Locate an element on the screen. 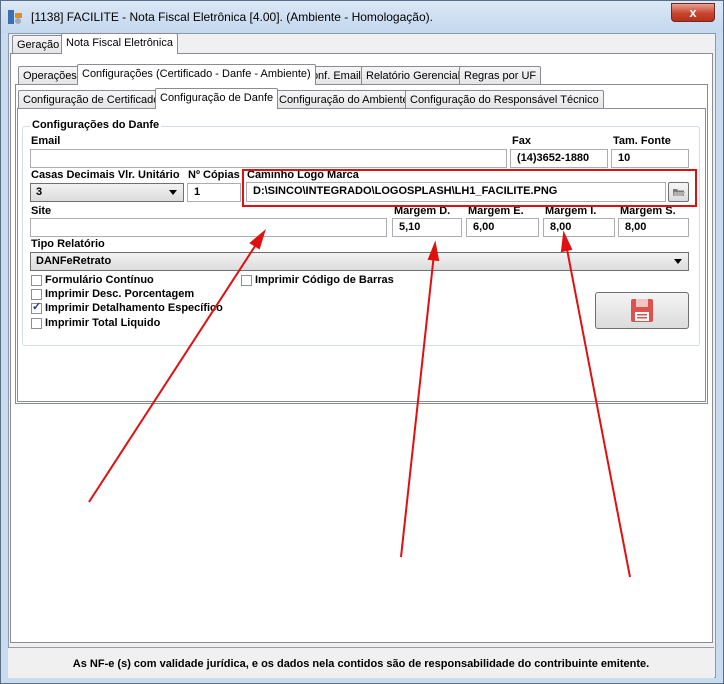 The width and height of the screenshot is (724, 684). copies-label: Nº Cópias is located at coordinates (214, 175).